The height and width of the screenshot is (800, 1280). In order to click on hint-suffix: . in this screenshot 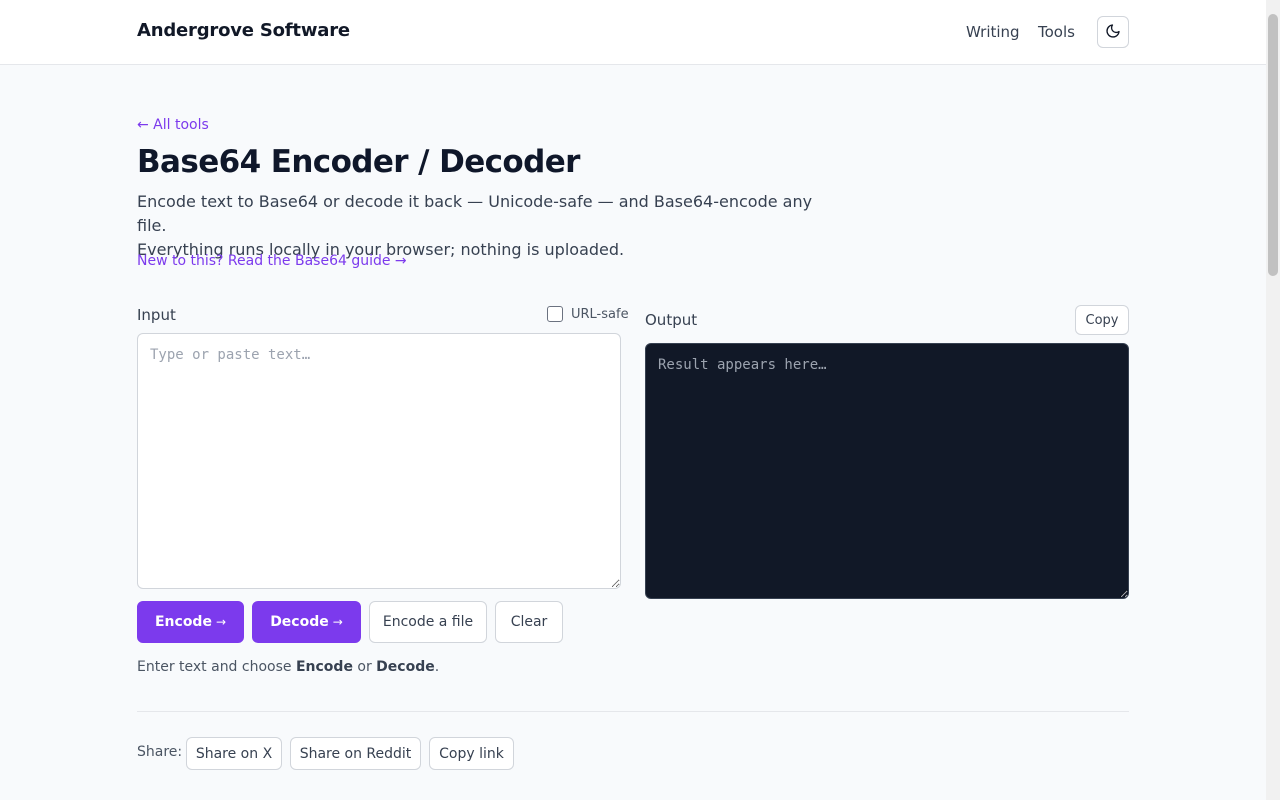, I will do `click(437, 667)`.